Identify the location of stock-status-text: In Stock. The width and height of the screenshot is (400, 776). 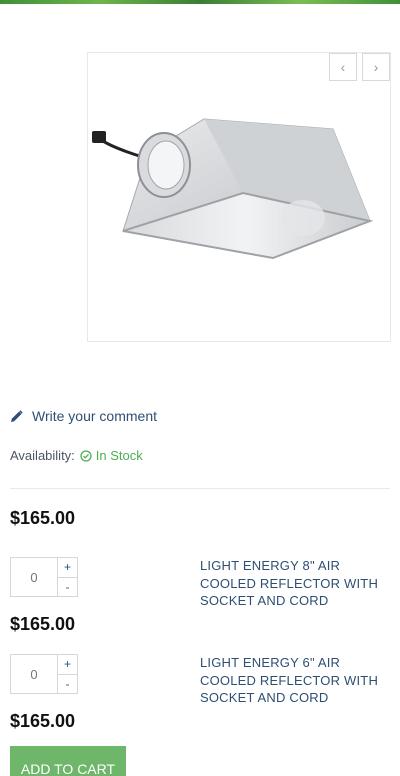
(119, 455).